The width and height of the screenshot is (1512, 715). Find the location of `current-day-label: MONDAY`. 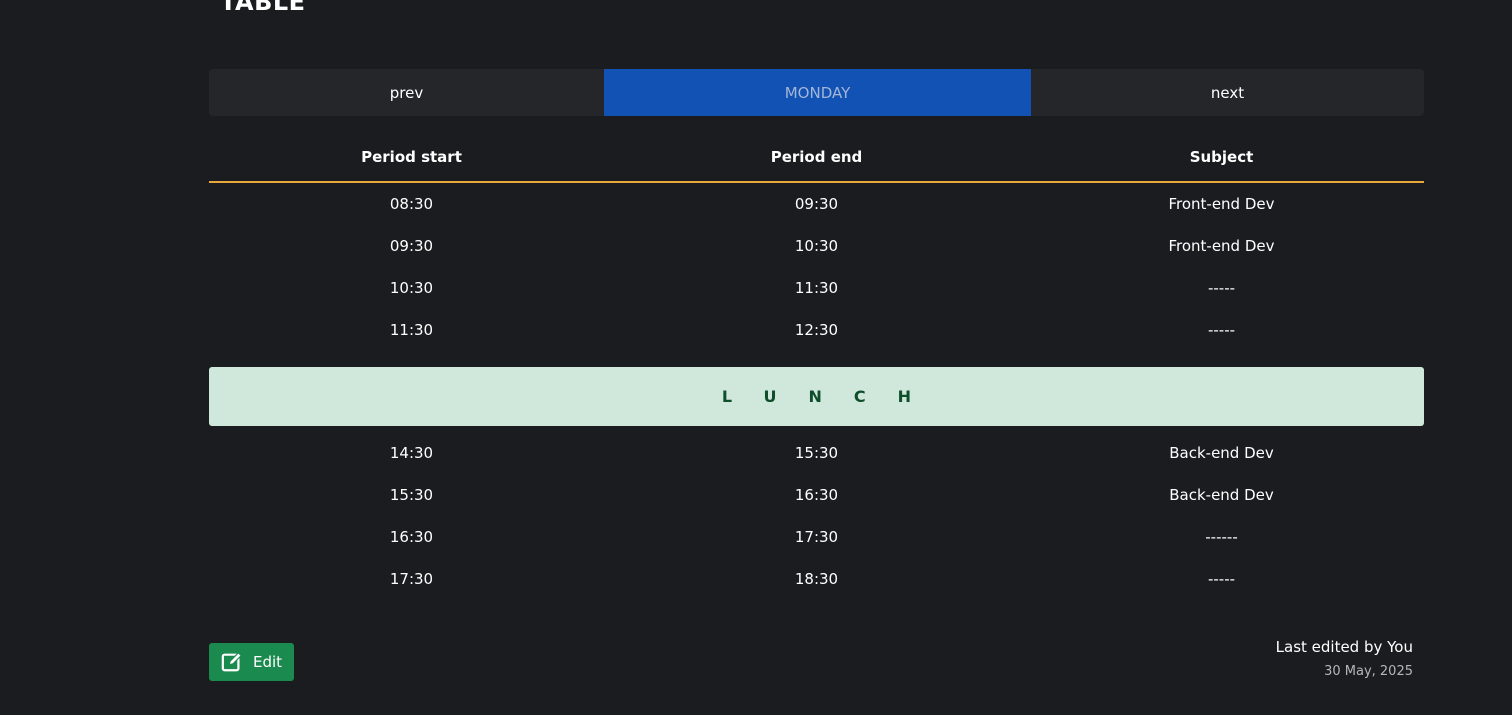

current-day-label: MONDAY is located at coordinates (817, 92).